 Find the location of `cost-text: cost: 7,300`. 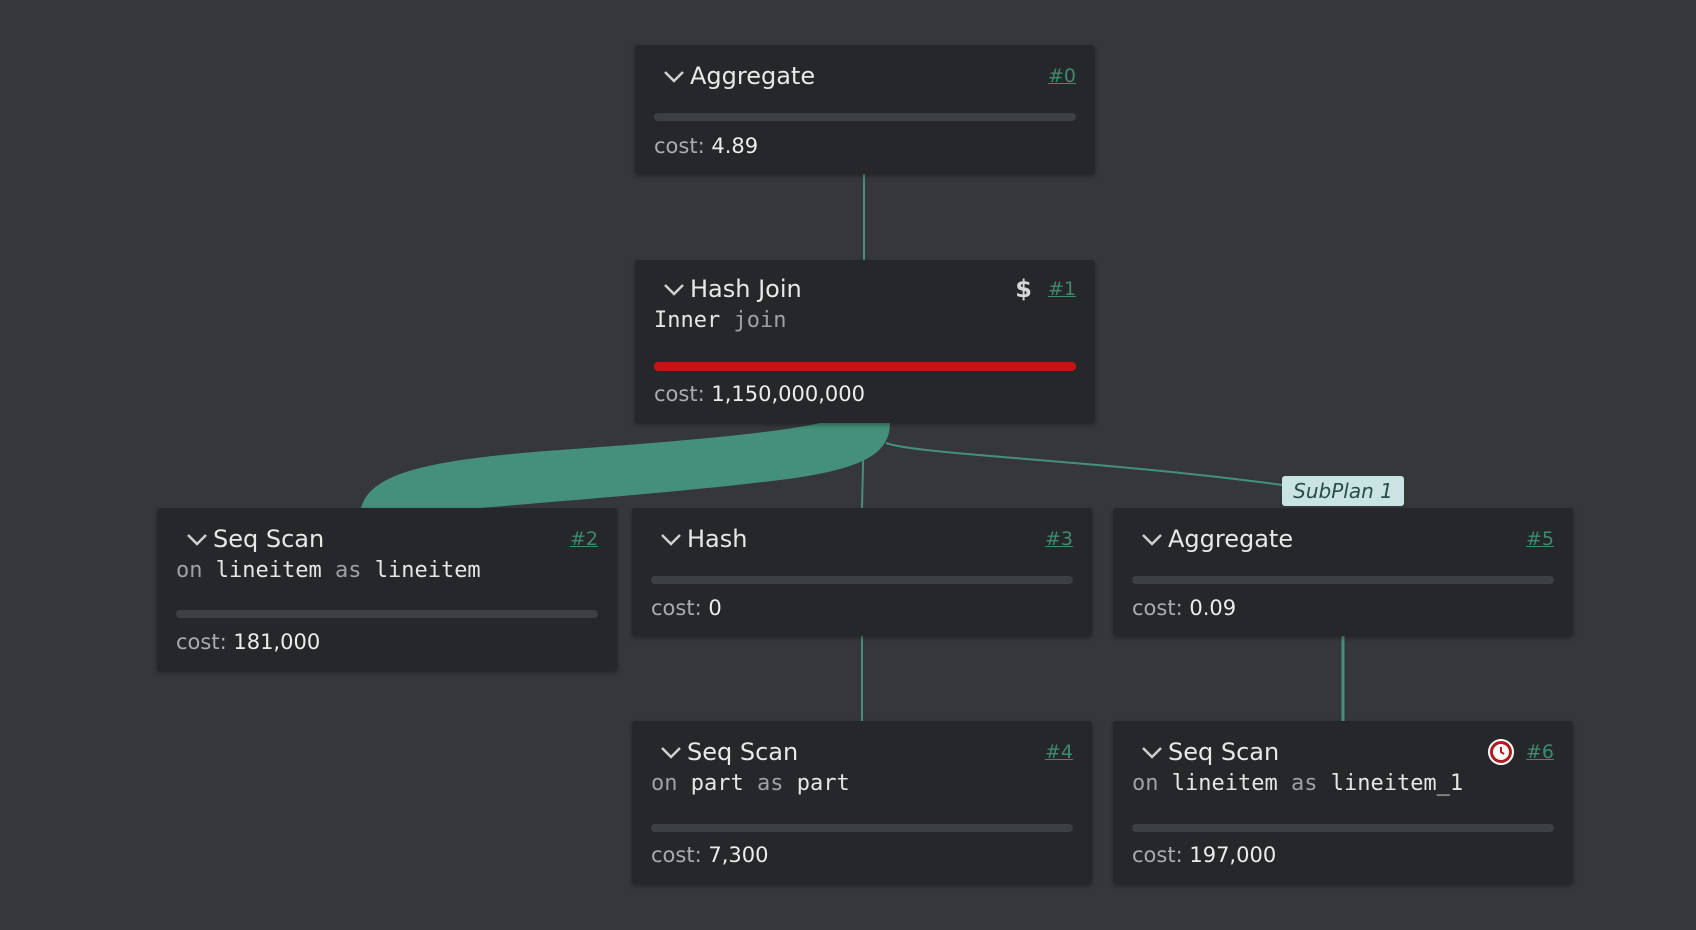

cost-text: cost: 7,300 is located at coordinates (710, 855).